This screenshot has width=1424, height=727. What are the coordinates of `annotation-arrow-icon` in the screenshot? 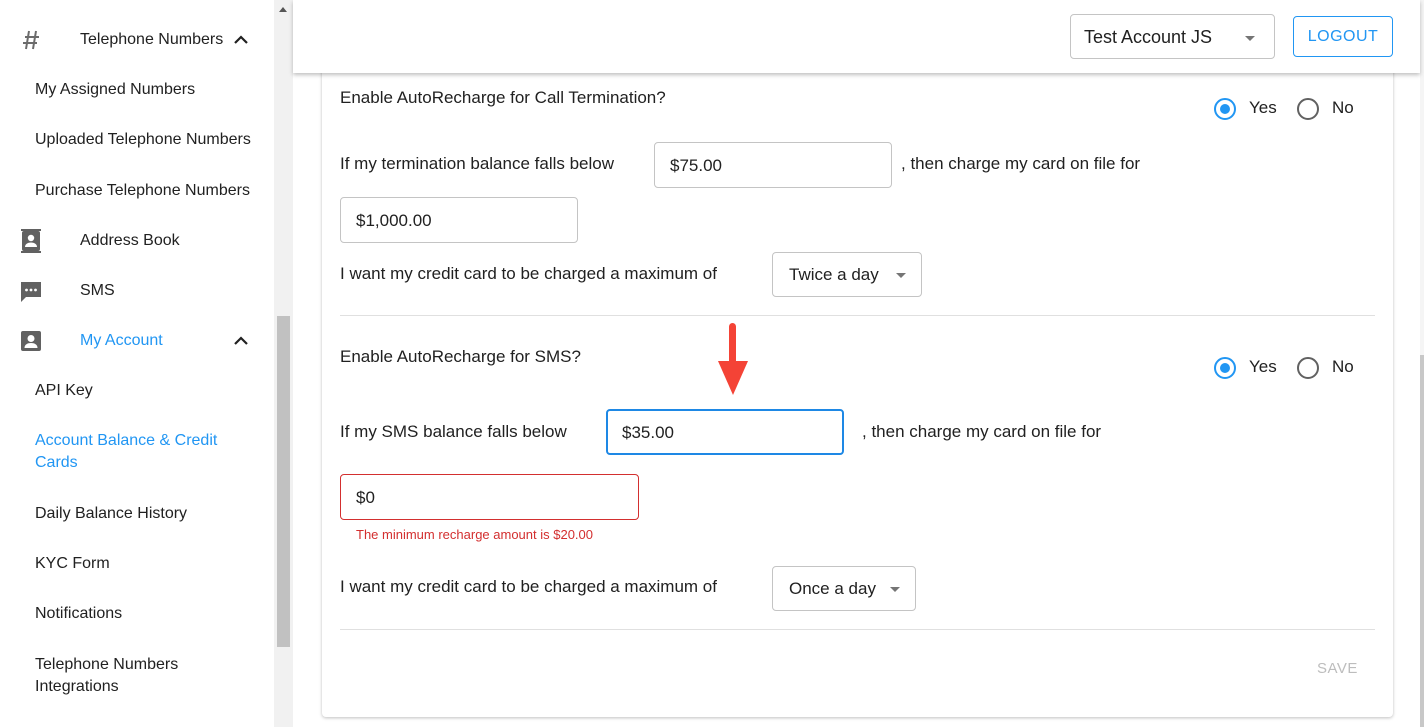 It's located at (733, 359).